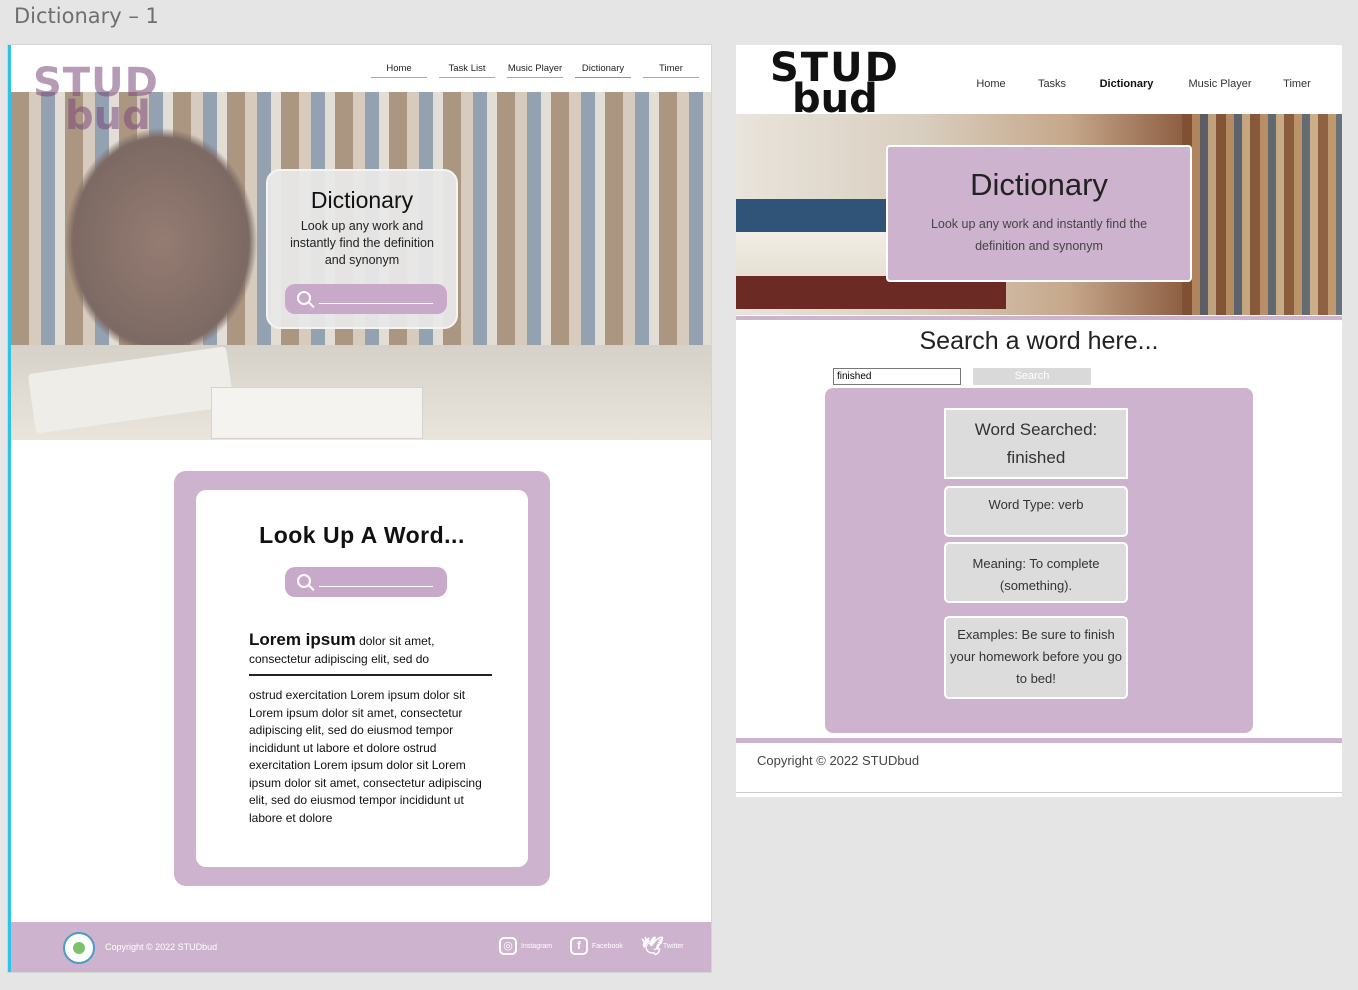 This screenshot has width=1358, height=990. I want to click on word-type-card: Word Type: verb, so click(1036, 511).